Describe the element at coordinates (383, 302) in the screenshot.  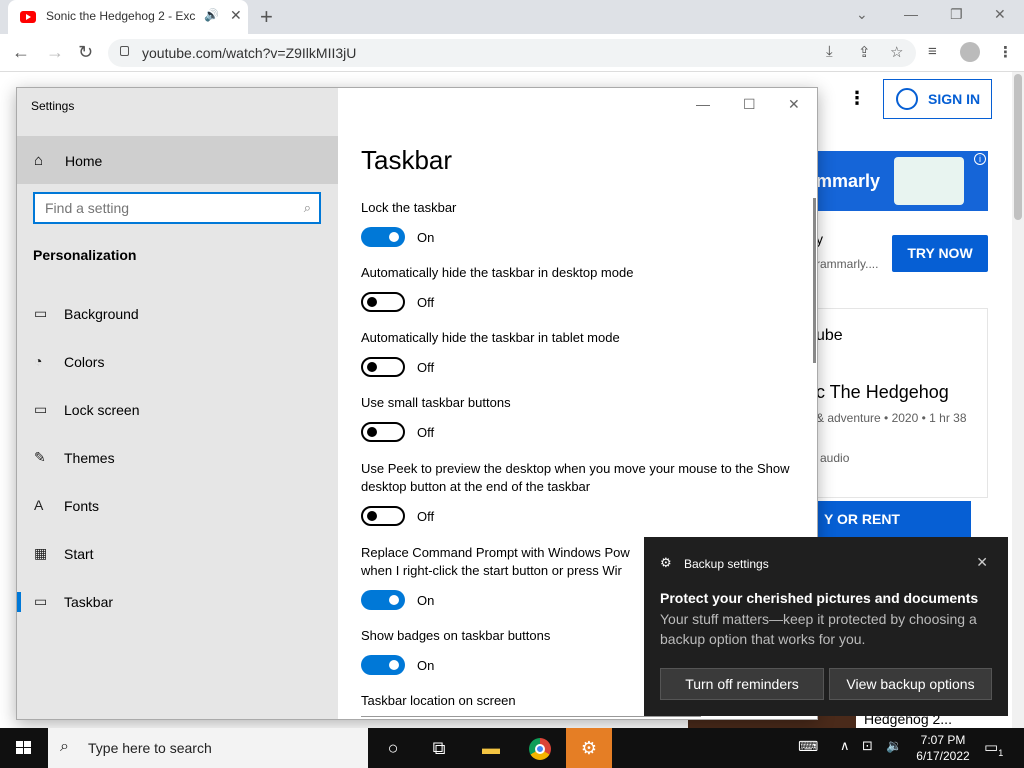
I see `autohide-desktop-toggle` at that location.